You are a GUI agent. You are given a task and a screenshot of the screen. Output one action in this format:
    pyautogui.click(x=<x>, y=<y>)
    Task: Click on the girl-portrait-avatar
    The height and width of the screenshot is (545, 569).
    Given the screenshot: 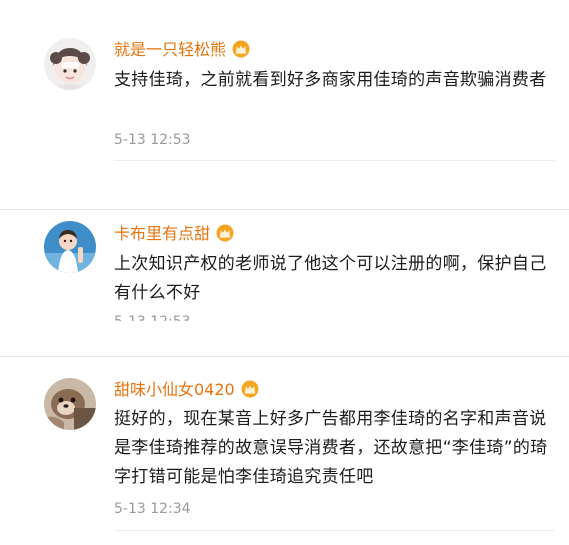 What is the action you would take?
    pyautogui.click(x=70, y=64)
    